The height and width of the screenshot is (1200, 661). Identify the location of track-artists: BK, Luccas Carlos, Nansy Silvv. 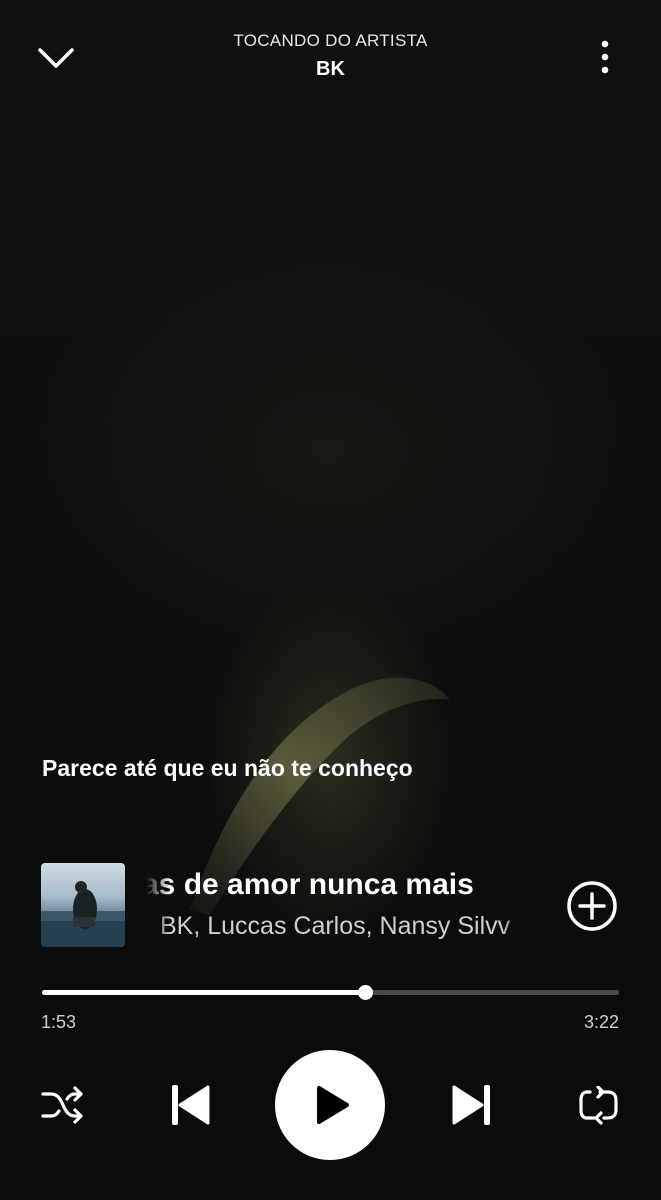
(335, 926).